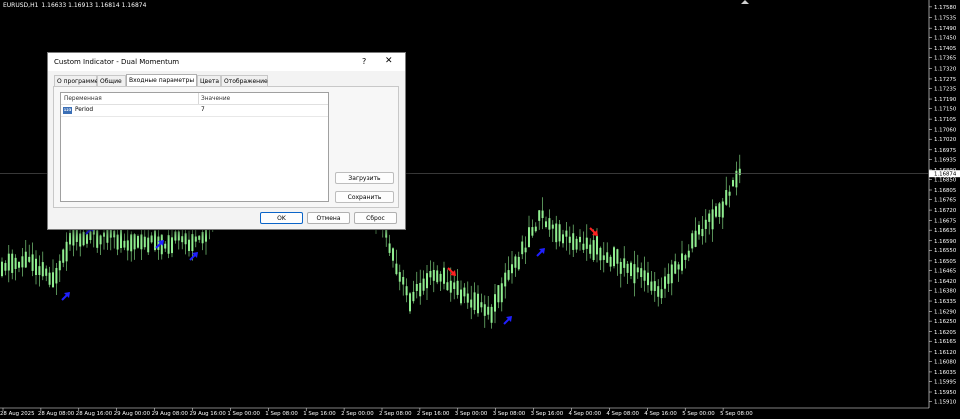  I want to click on price-label: 1.16205, so click(945, 333).